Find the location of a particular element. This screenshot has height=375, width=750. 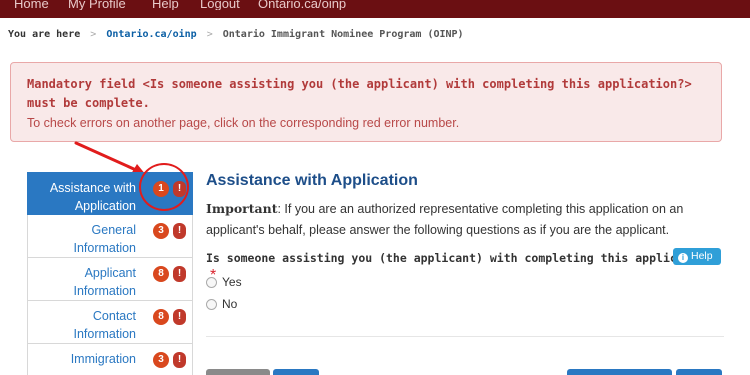

page-title: Assistance with Application is located at coordinates (312, 180).